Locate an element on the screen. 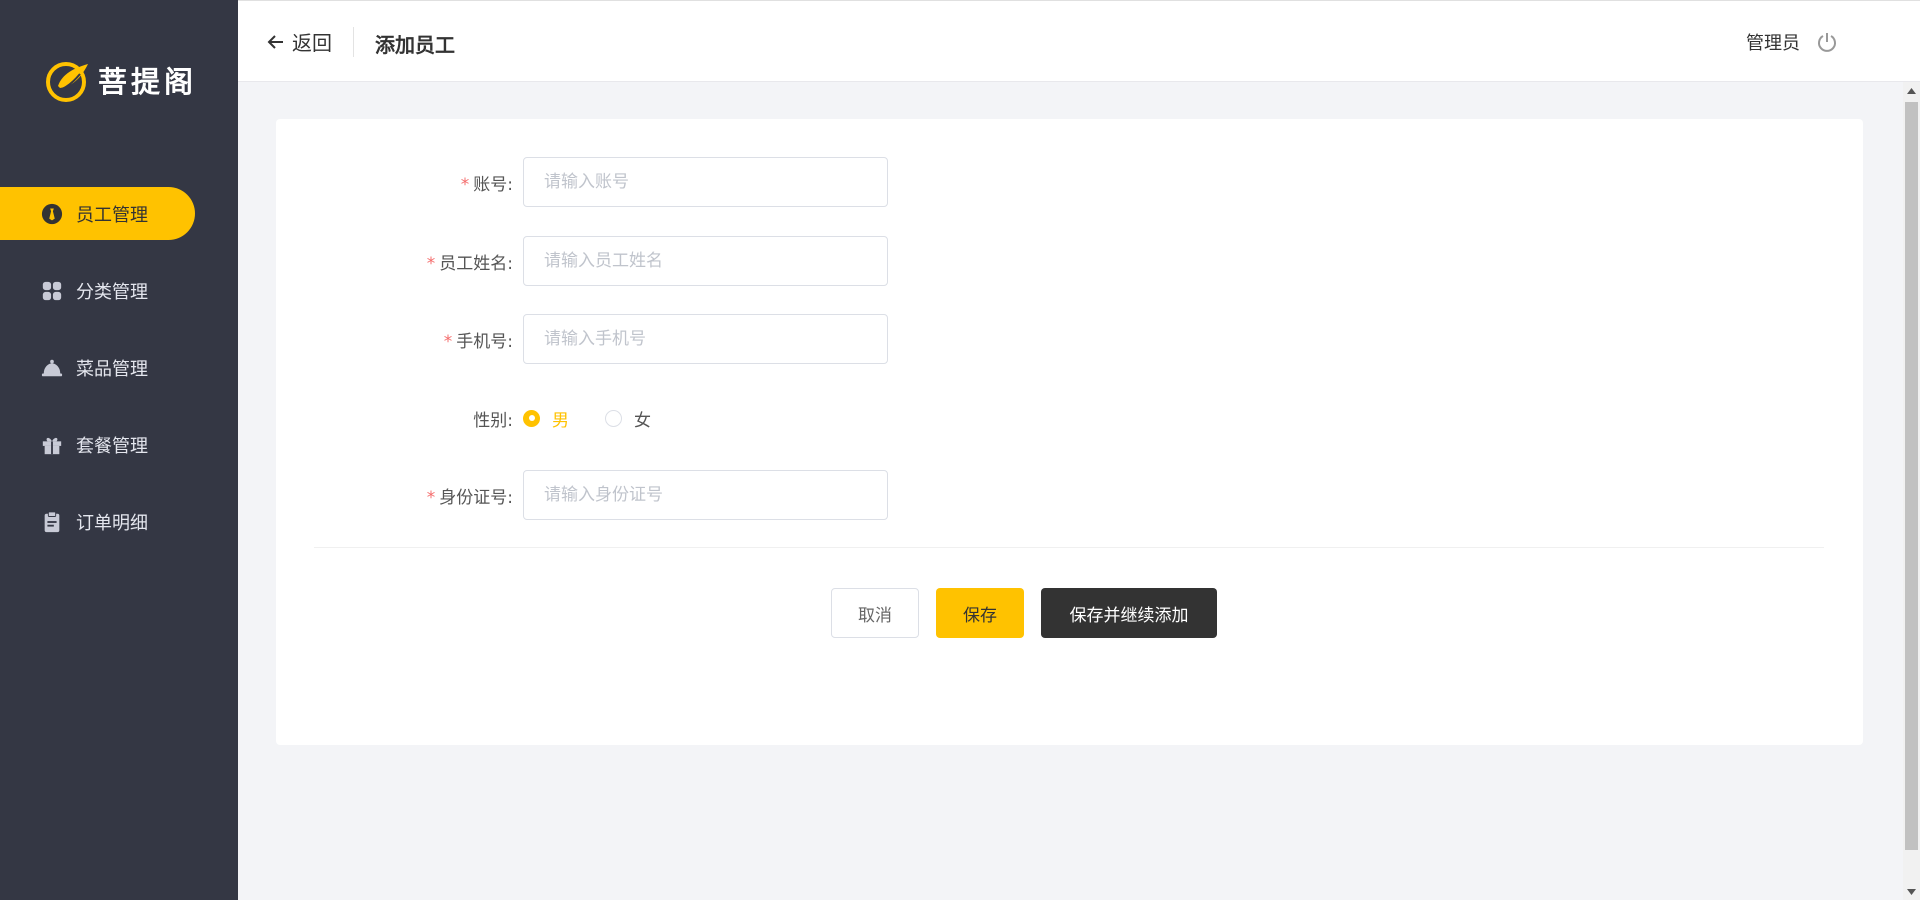 The height and width of the screenshot is (900, 1920). employee-icon is located at coordinates (52, 214).